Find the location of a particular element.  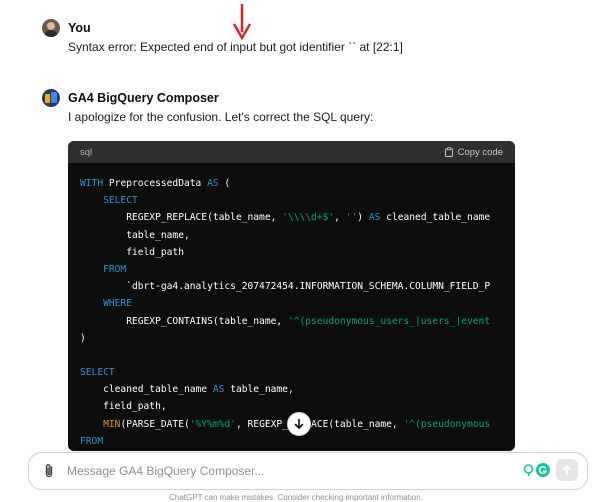

scroll-to-bottom-button is located at coordinates (299, 424).